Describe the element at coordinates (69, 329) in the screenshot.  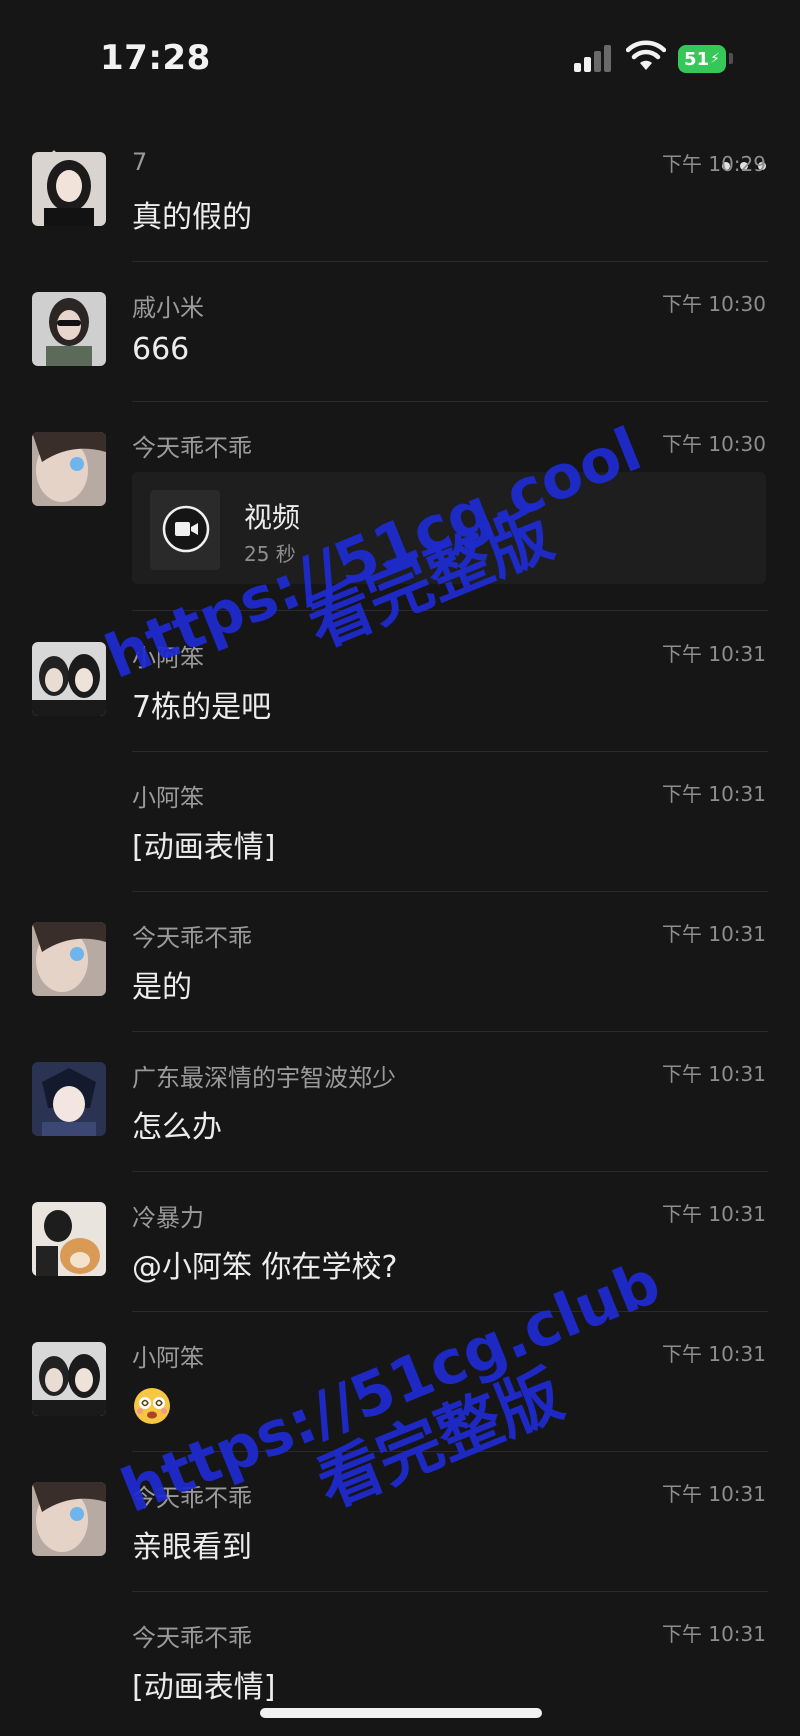
I see `avatar-girl-sunglasses` at that location.